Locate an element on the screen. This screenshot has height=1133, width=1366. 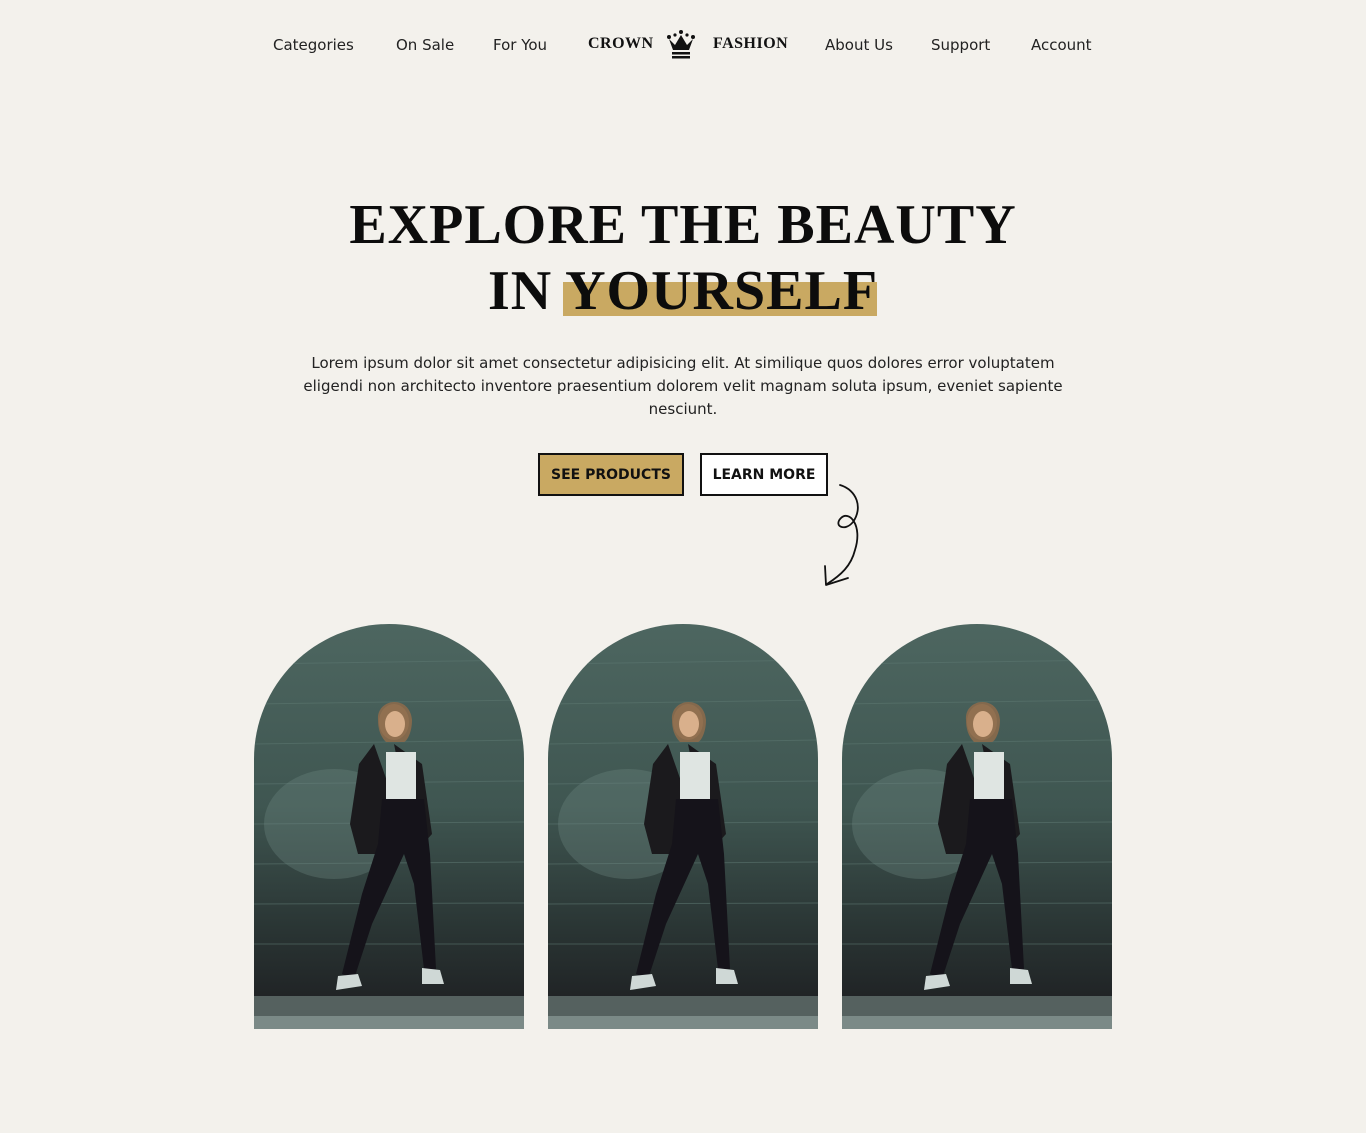
hero-title-plain: IN is located at coordinates (520, 291).